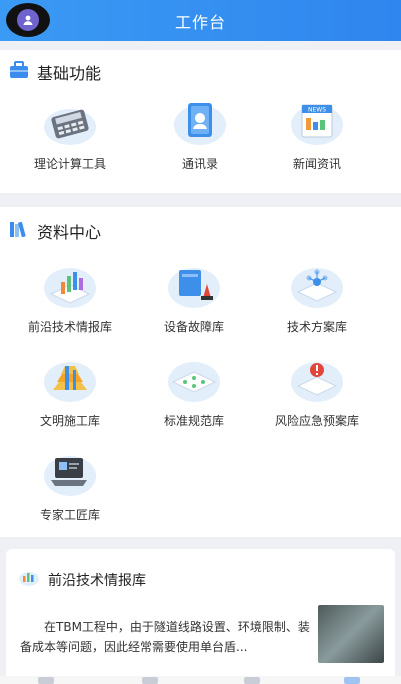 The image size is (401, 684). Describe the element at coordinates (69, 73) in the screenshot. I see `section-title: 基础功能` at that location.